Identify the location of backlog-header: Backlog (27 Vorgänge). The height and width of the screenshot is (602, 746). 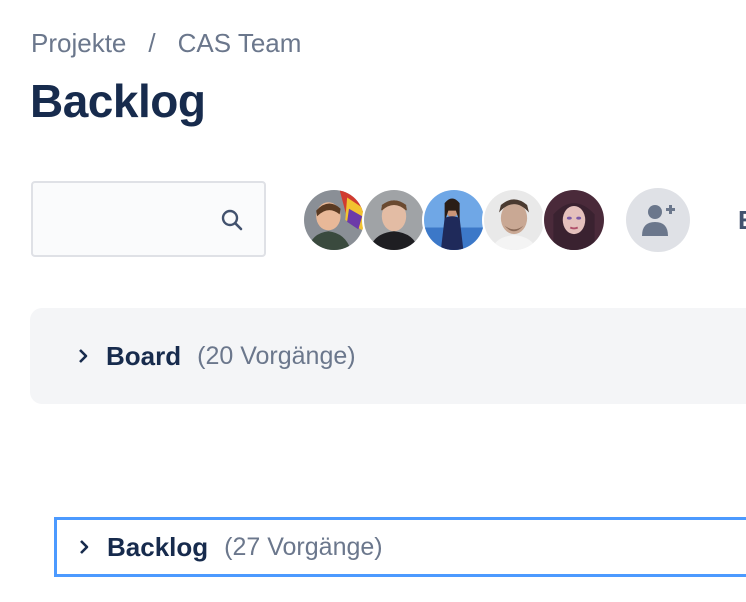
(220, 547).